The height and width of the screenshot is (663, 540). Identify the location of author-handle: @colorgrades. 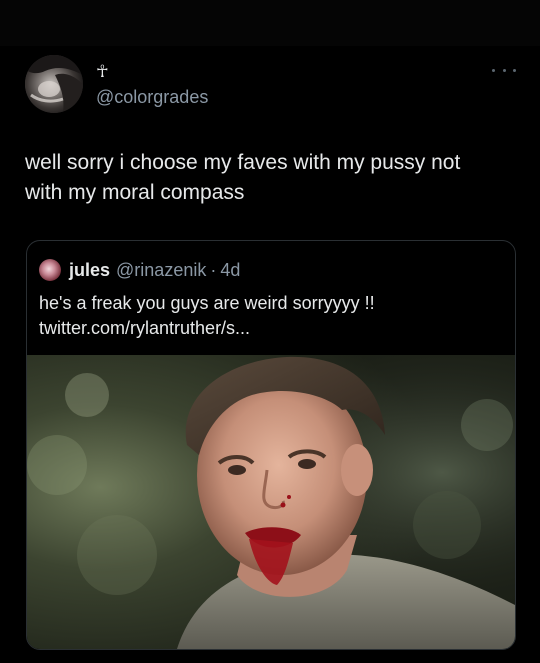
(246, 97).